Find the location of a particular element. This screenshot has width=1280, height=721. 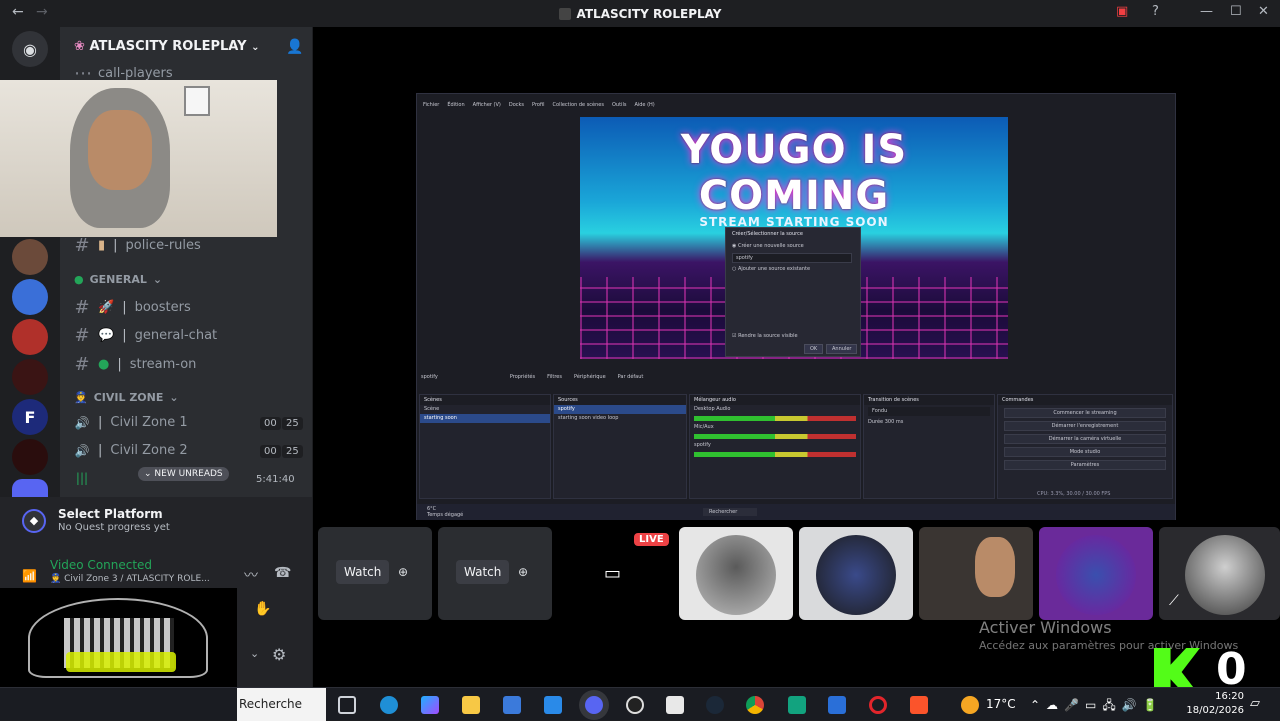

obs-menu-view: Afficher (V) is located at coordinates (487, 108).